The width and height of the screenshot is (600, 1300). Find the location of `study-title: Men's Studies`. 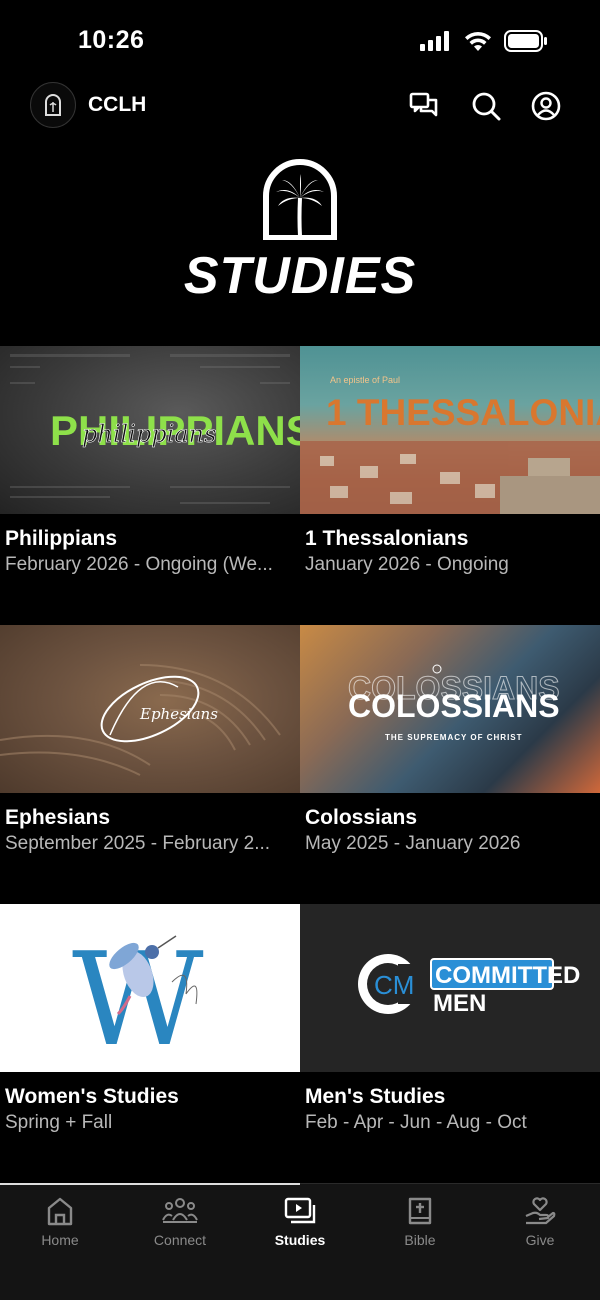

study-title: Men's Studies is located at coordinates (375, 1096).